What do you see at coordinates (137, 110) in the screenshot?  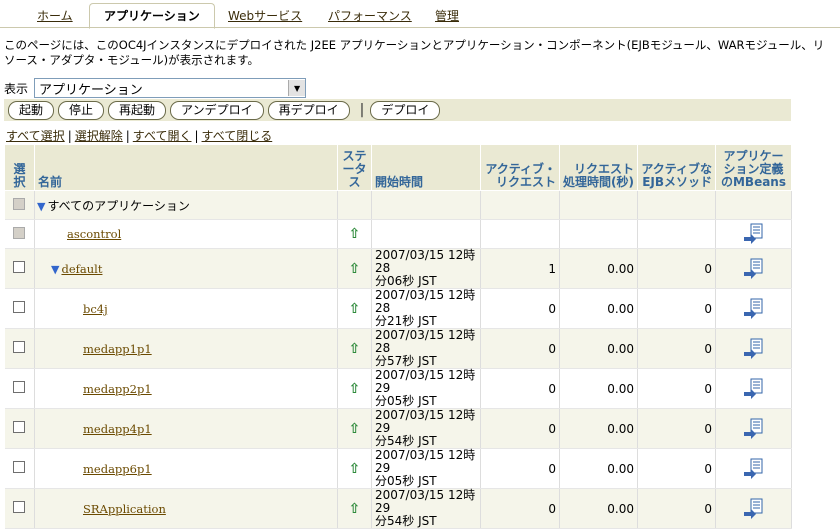 I see `restart-button: 再起動` at bounding box center [137, 110].